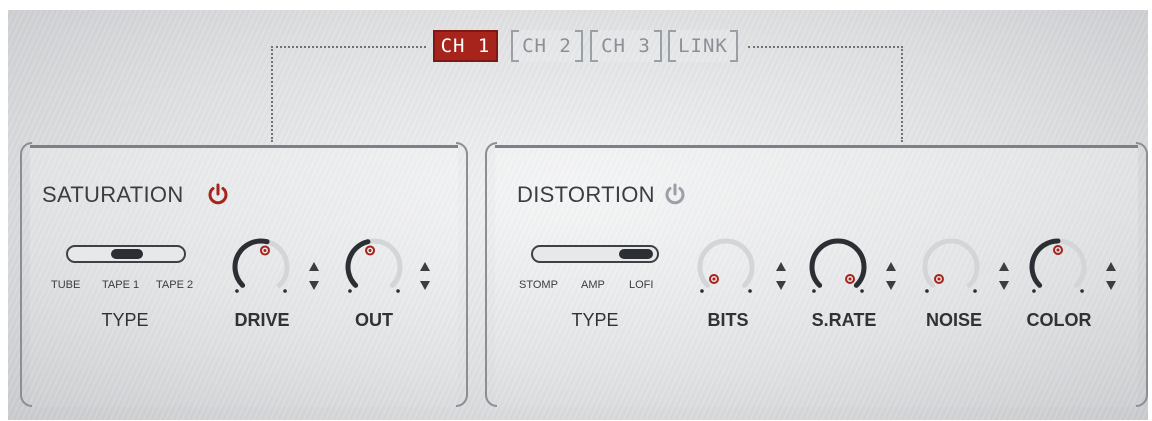 The image size is (1152, 421). Describe the element at coordinates (261, 267) in the screenshot. I see `drive-knob` at that location.